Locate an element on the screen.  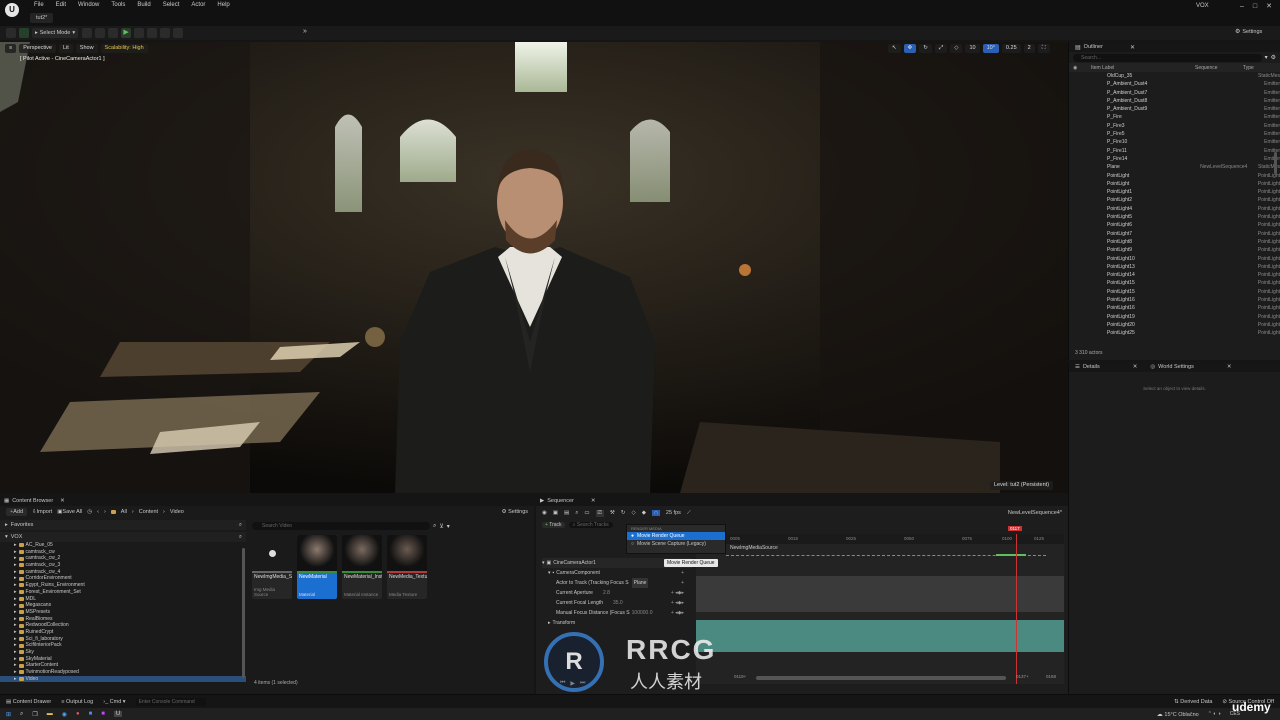
outliner-row: PointLight13 PointLight is located at coordinates (1174, 267).